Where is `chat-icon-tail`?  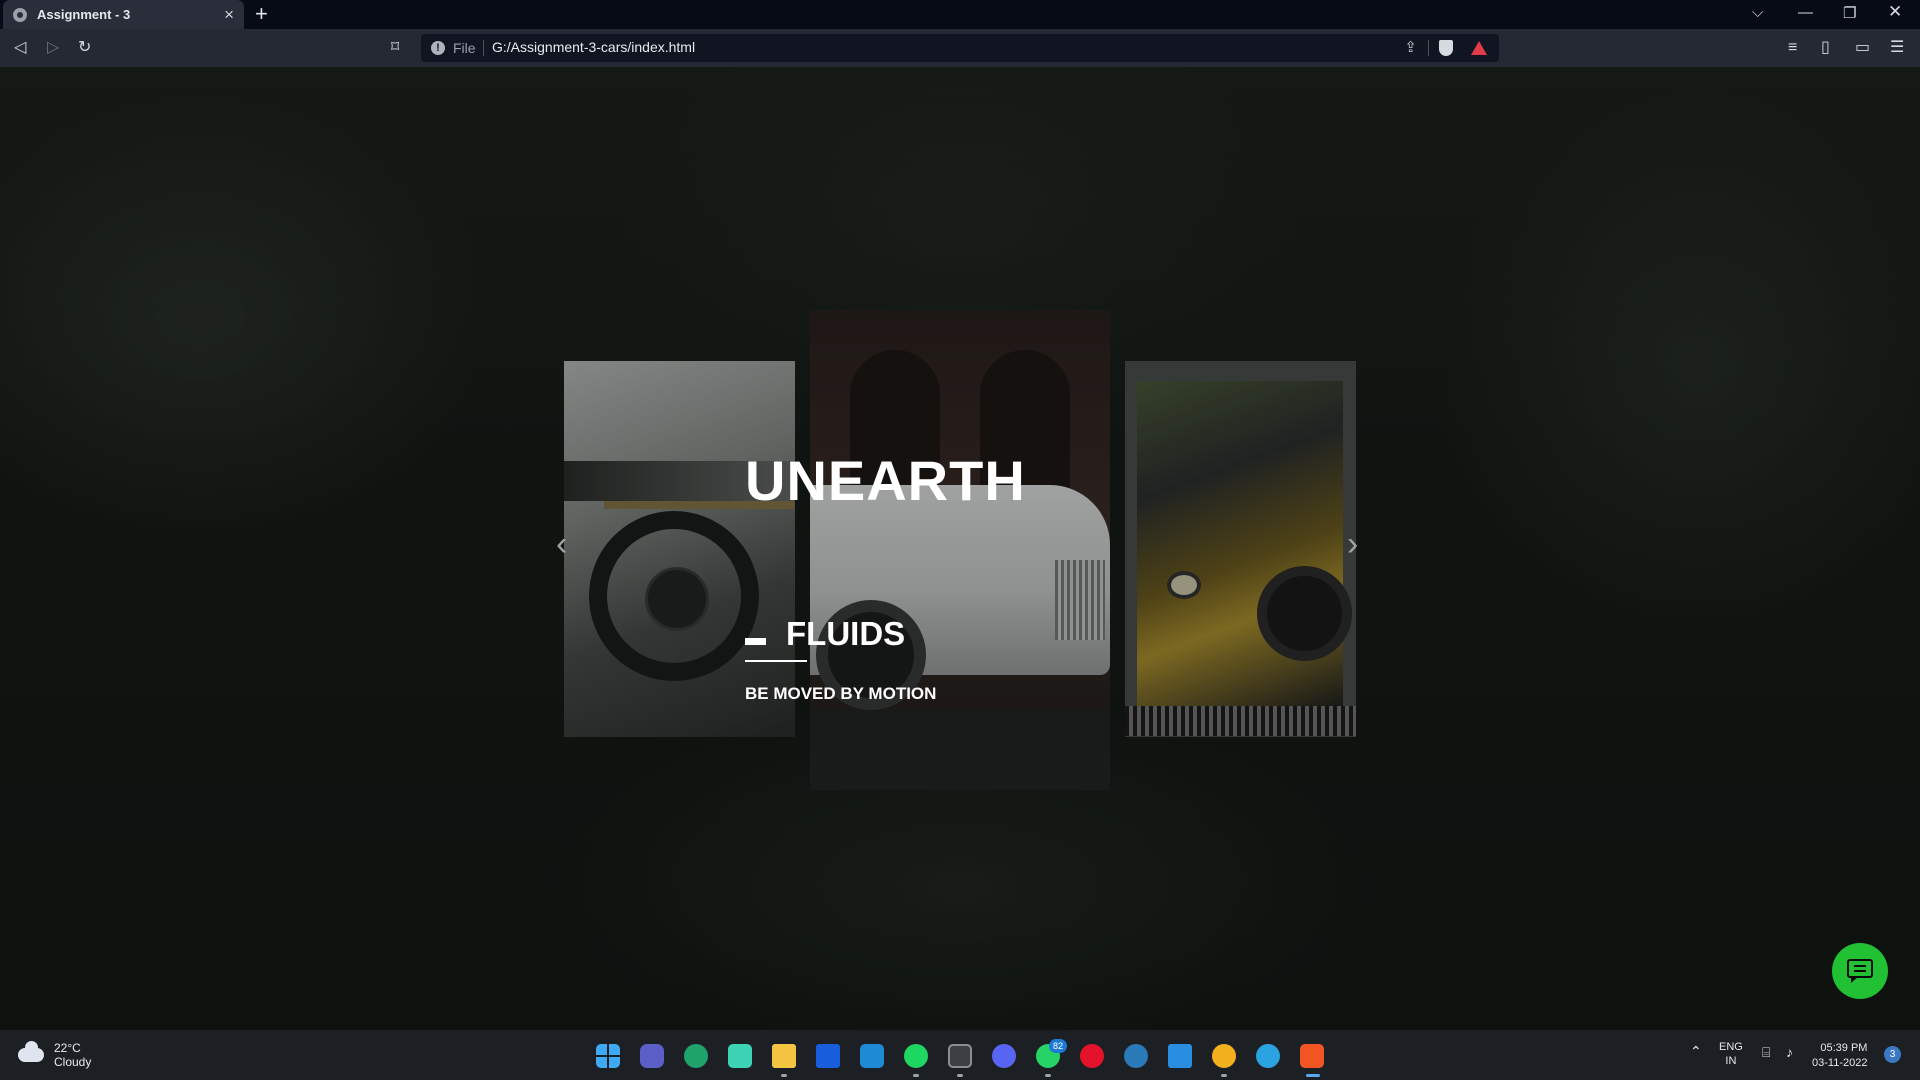
chat-icon-tail is located at coordinates (1854, 980).